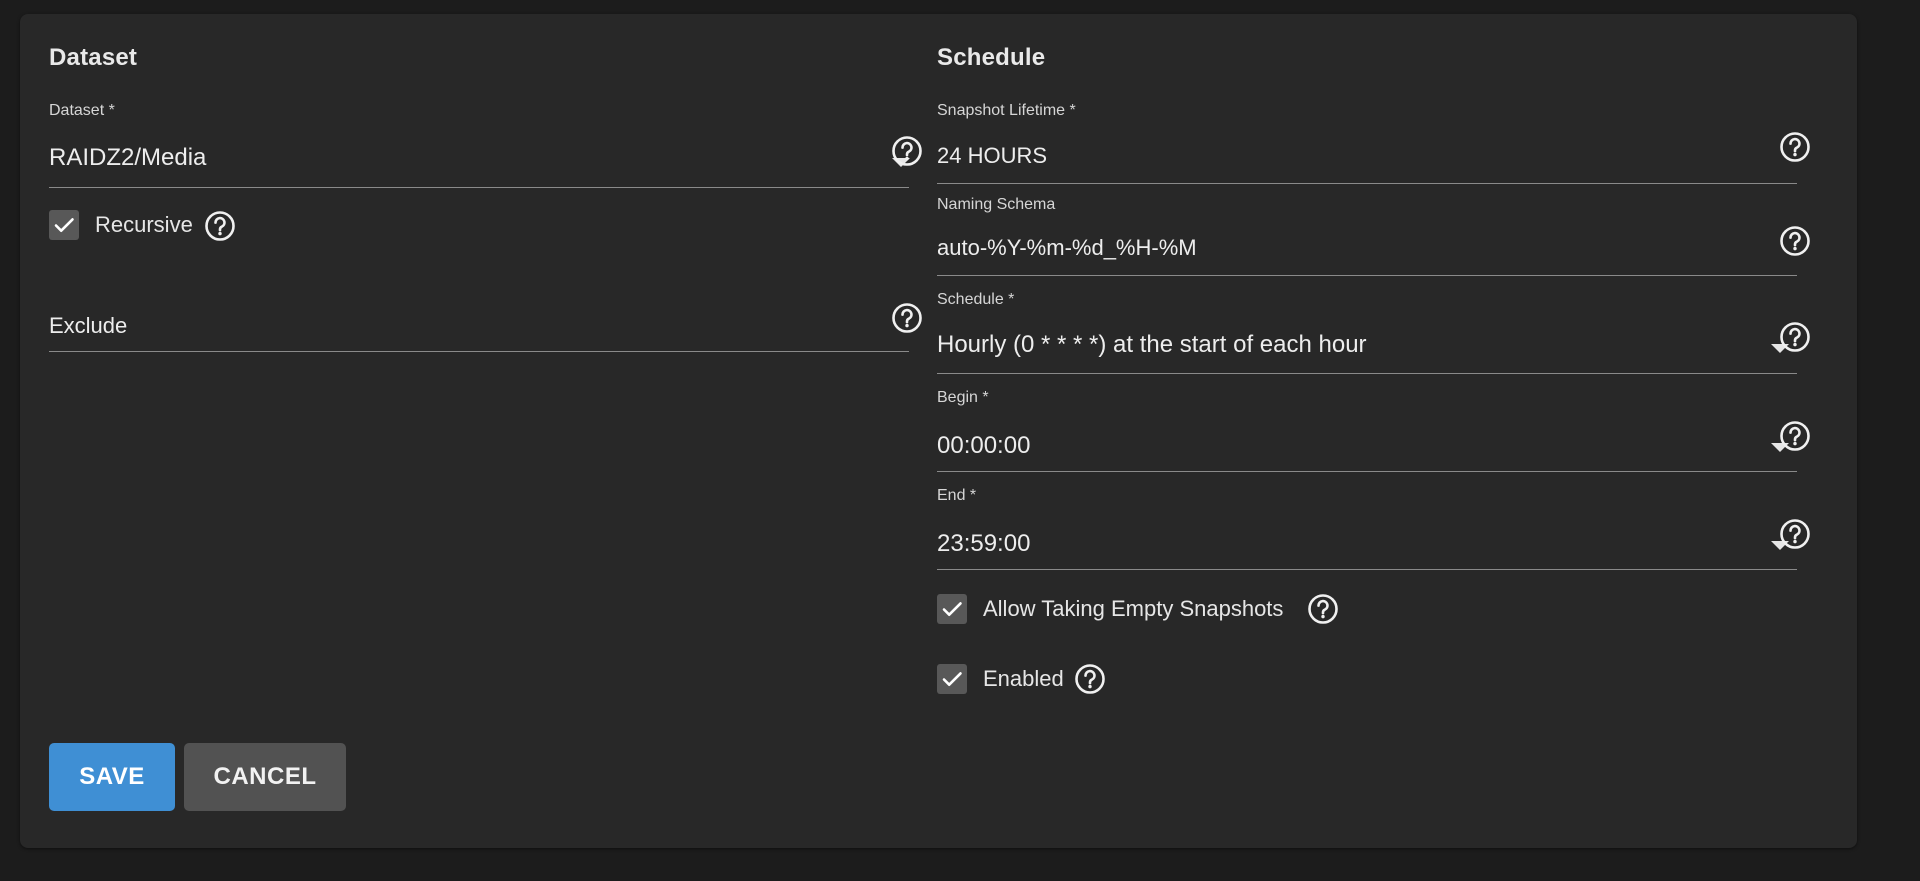  I want to click on recursive-checkbox-row: Recursive, so click(121, 225).